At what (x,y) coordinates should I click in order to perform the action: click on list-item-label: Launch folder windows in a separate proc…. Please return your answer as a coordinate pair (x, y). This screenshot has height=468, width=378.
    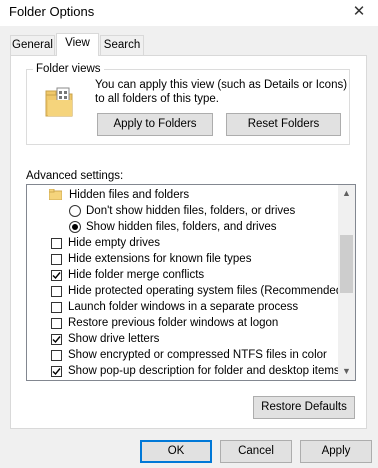
    Looking at the image, I should click on (183, 307).